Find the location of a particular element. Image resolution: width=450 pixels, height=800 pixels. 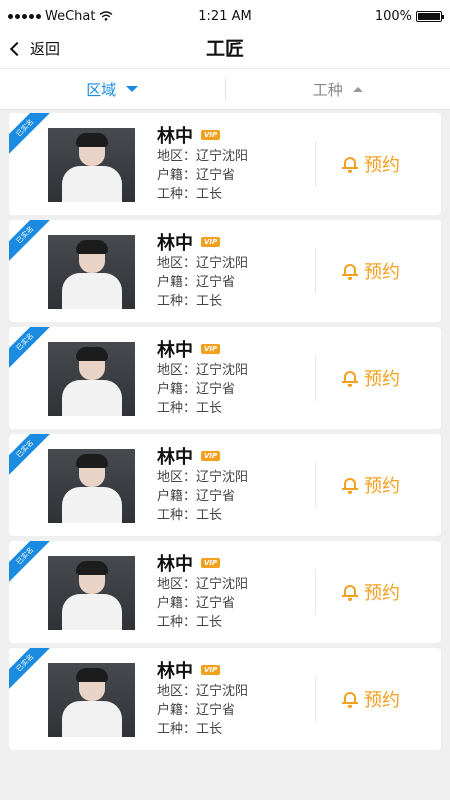

battery-percent: 100% is located at coordinates (393, 16).